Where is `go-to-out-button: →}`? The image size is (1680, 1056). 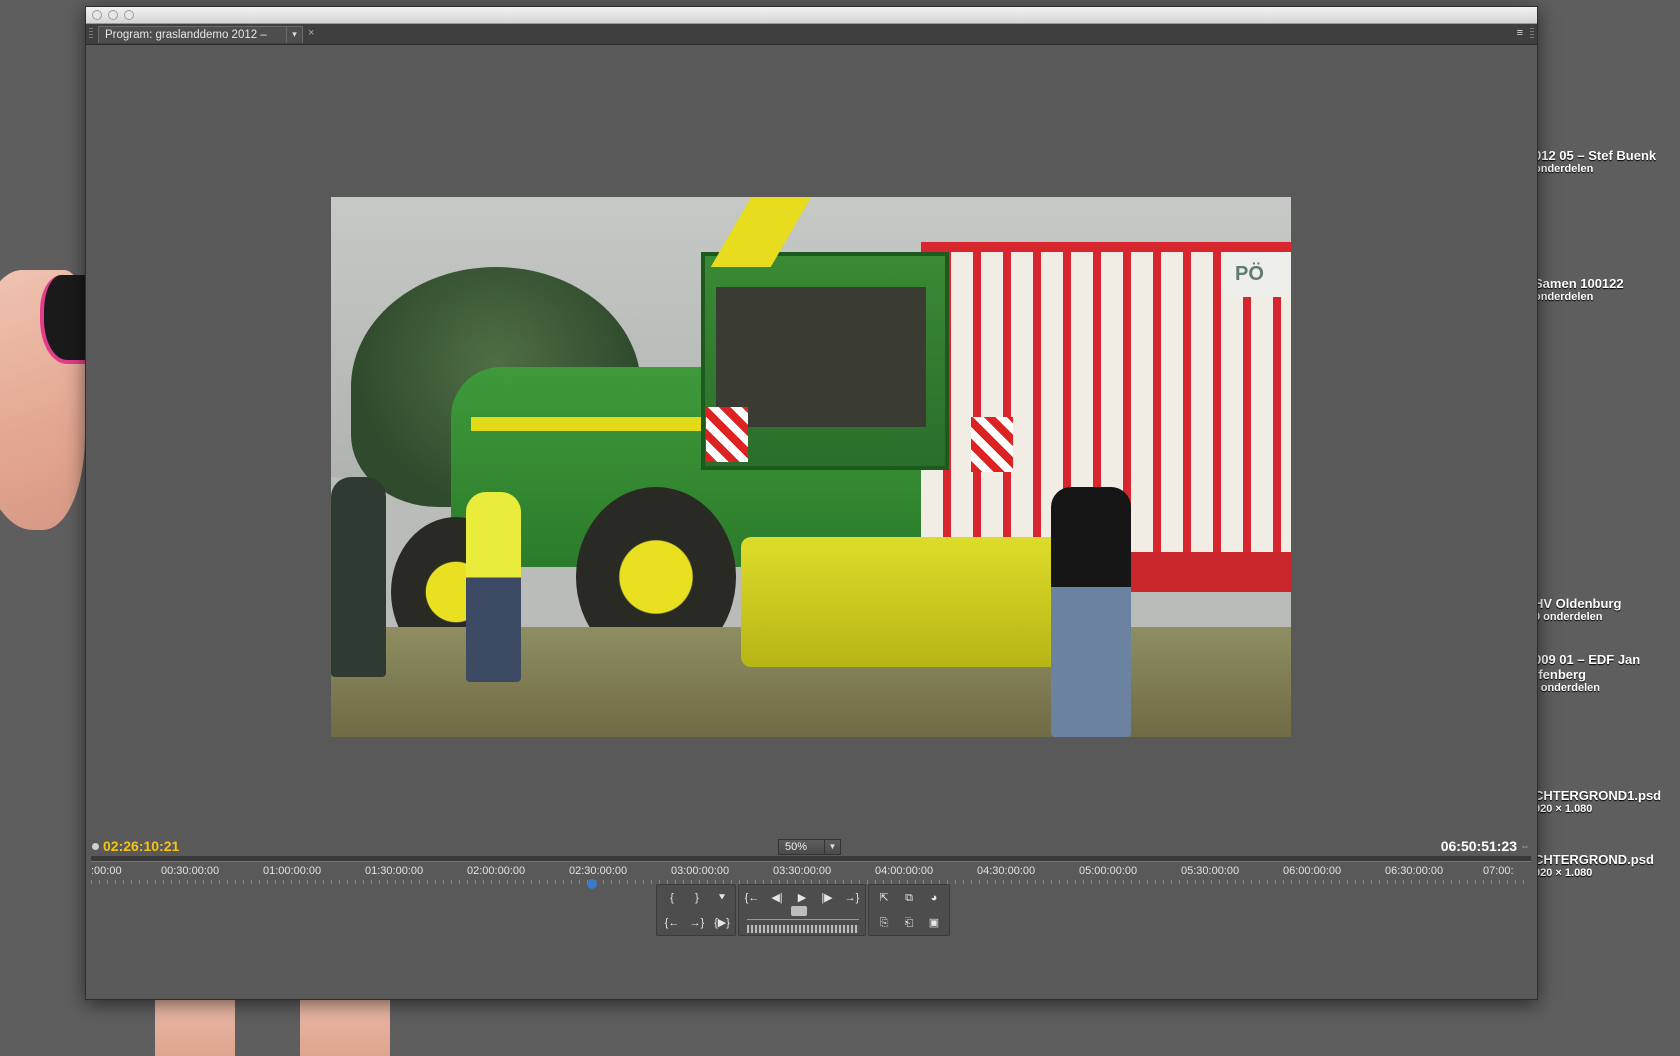 go-to-out-button: →} is located at coordinates (697, 923).